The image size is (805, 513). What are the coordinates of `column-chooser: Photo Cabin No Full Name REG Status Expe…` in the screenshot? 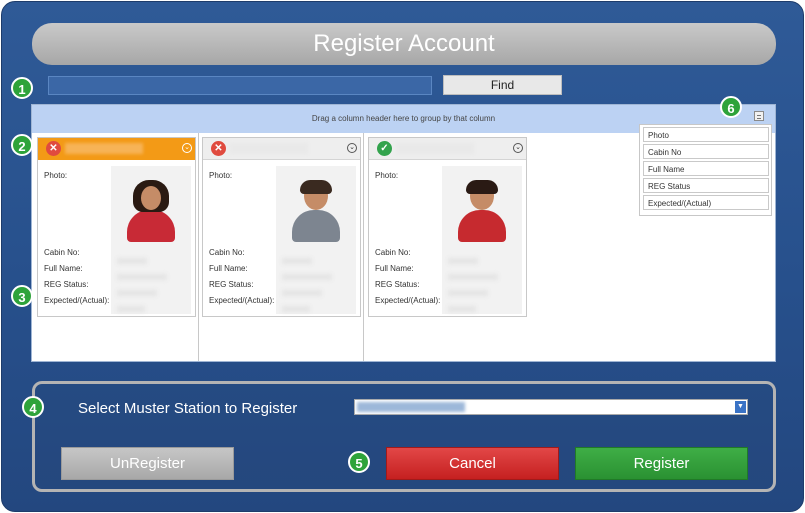 It's located at (705, 170).